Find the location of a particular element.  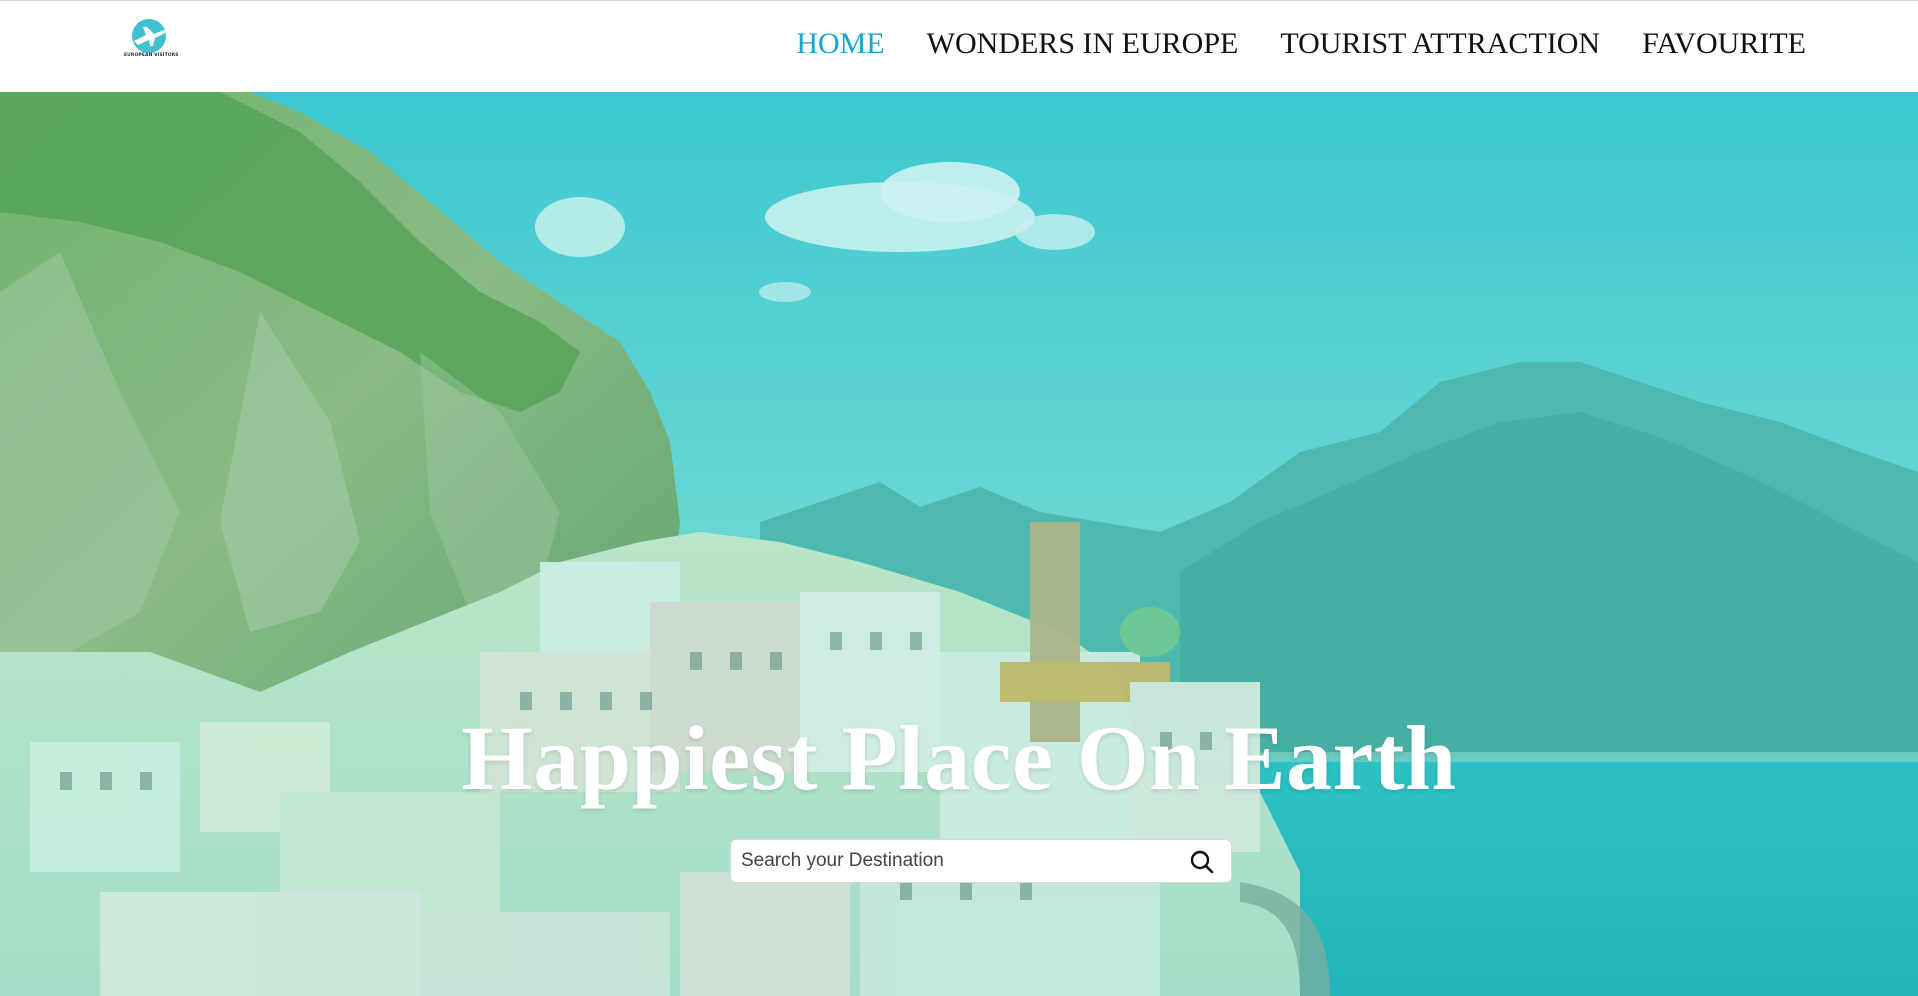

nav-item-favourite: FAVOURITE is located at coordinates (1724, 44).